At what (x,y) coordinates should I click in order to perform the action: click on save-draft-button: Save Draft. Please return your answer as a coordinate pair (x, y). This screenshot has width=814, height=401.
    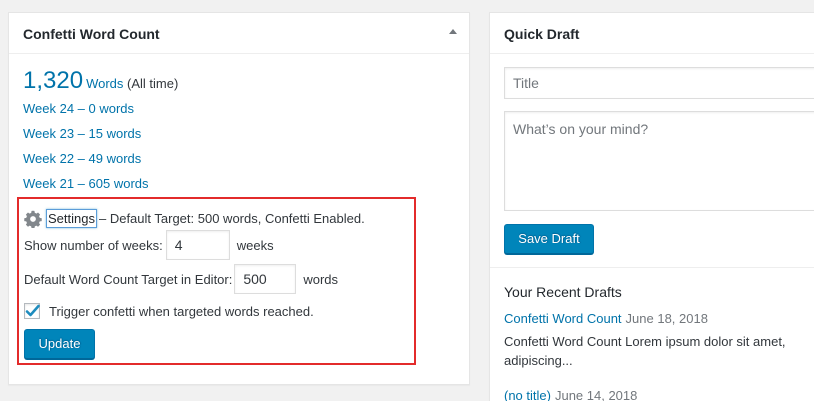
    Looking at the image, I should click on (549, 239).